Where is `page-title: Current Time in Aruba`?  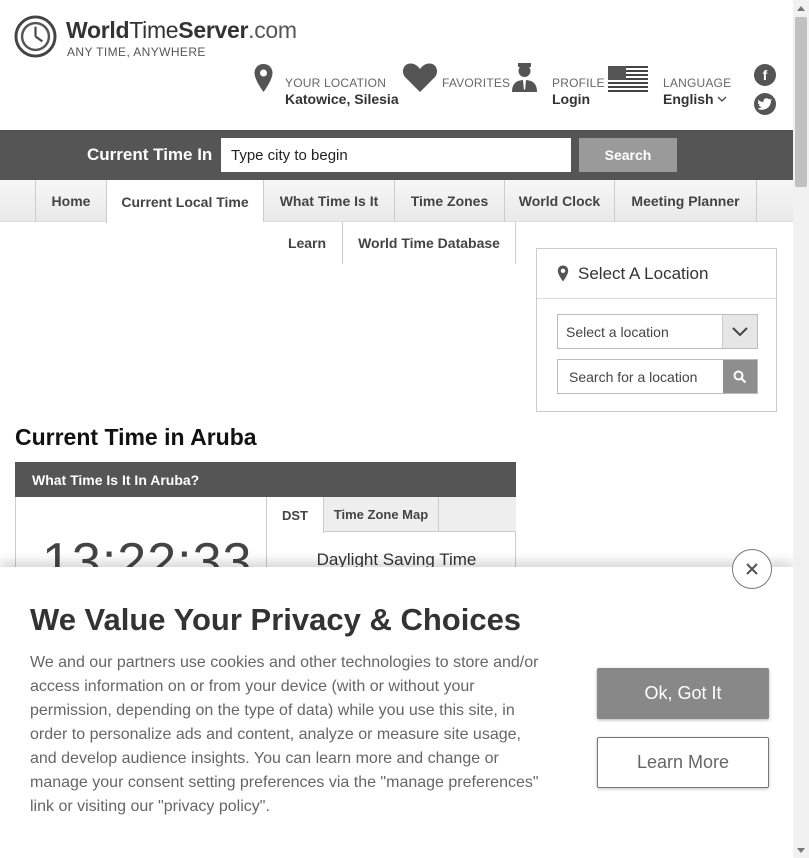 page-title: Current Time in Aruba is located at coordinates (136, 437).